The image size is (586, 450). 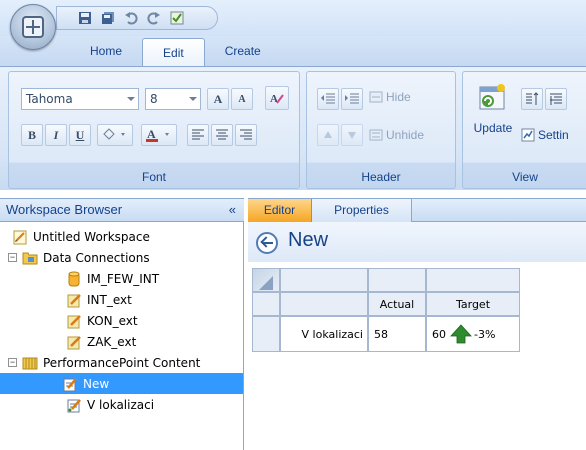 I want to click on arrow-down-icon, so click(x=352, y=135).